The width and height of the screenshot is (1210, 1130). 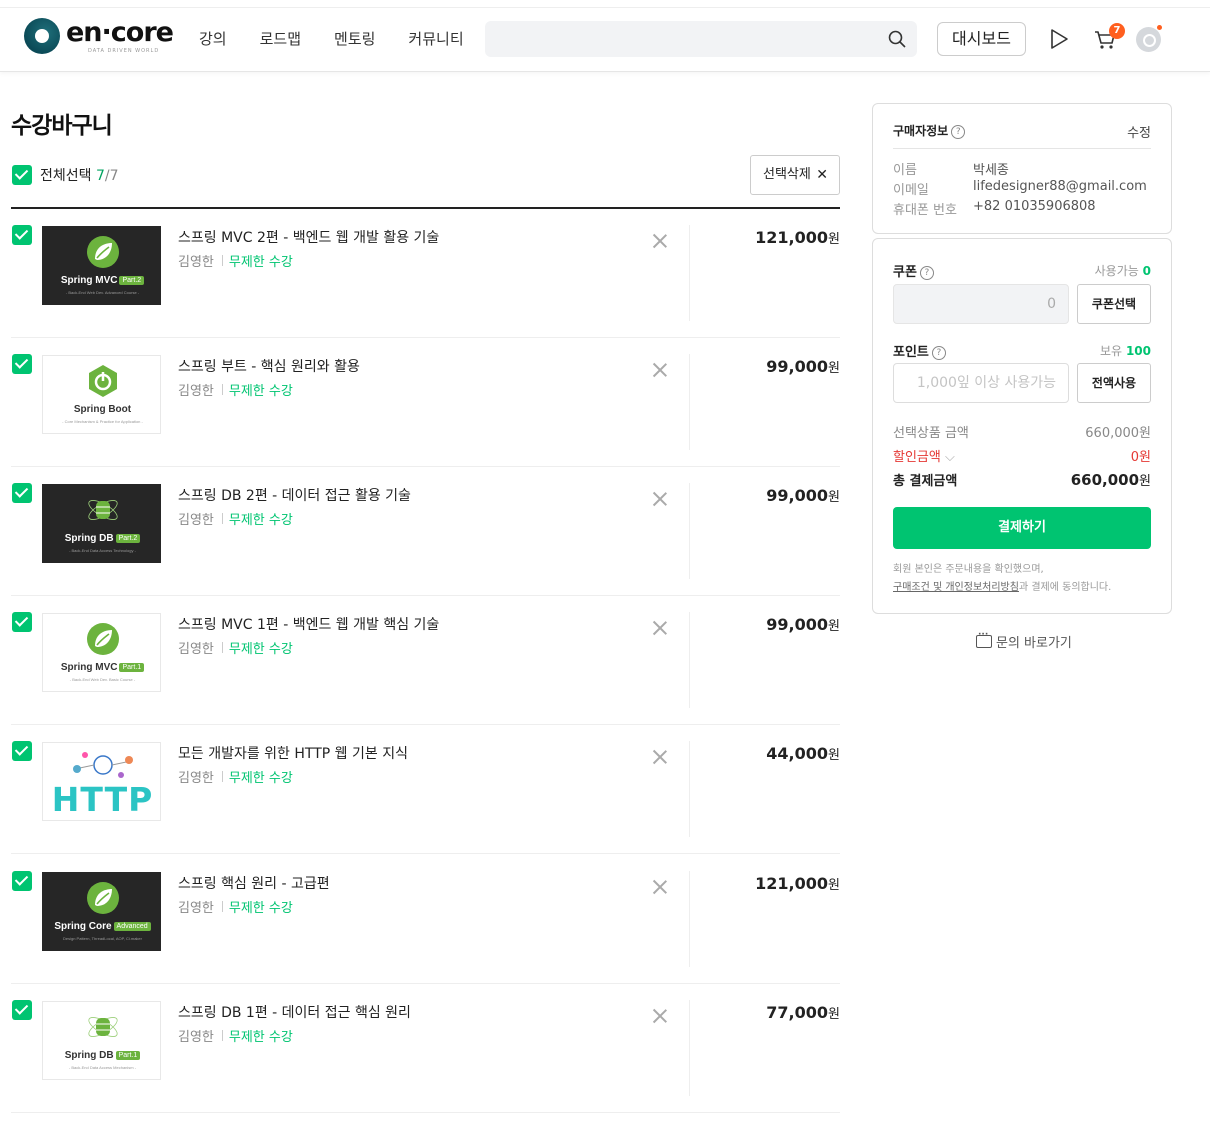 I want to click on thumbnail-tag: Part.1, so click(x=128, y=1055).